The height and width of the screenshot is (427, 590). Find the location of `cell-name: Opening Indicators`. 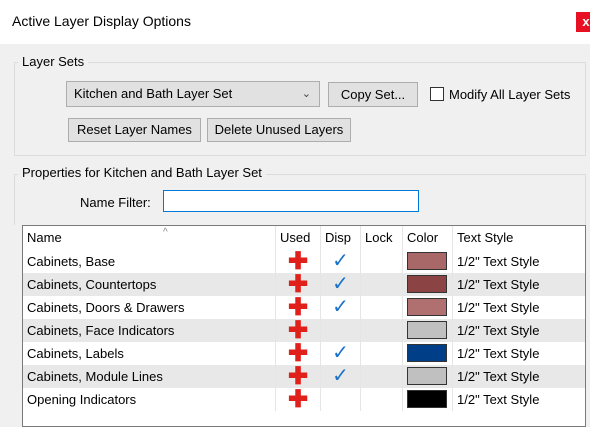

cell-name: Opening Indicators is located at coordinates (149, 399).